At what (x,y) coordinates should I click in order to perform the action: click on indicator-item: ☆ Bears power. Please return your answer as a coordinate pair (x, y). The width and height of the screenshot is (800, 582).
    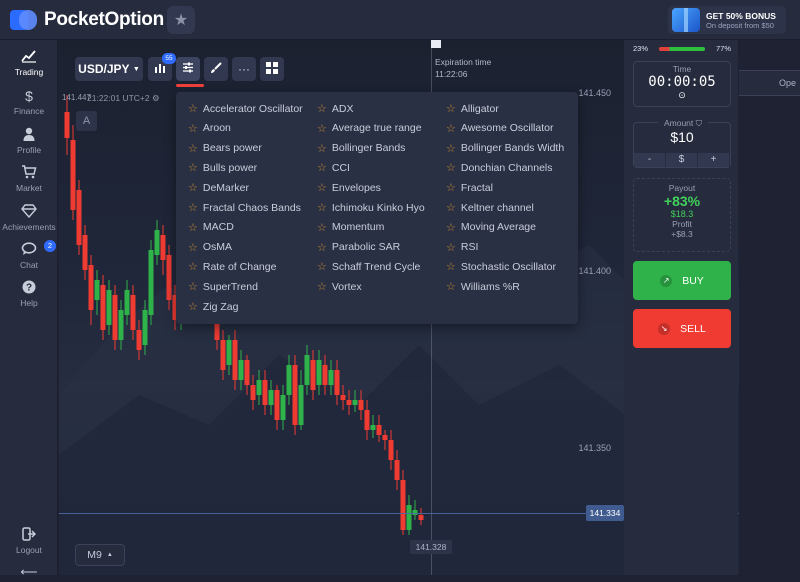
    Looking at the image, I should click on (225, 148).